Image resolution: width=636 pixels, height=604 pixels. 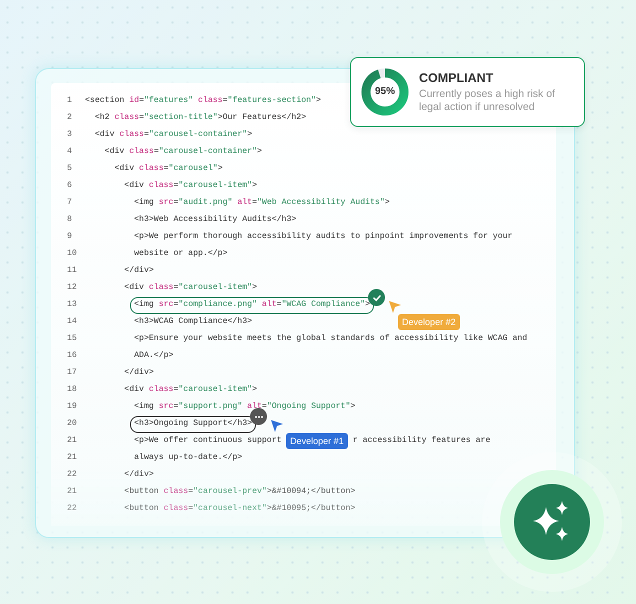 What do you see at coordinates (187, 458) in the screenshot?
I see `code-line: always up-to-date.</p>` at bounding box center [187, 458].